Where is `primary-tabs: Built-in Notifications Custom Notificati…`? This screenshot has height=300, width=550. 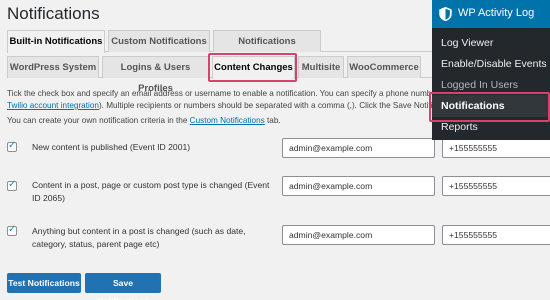 primary-tabs: Built-in Notifications Custom Notificati… is located at coordinates (219, 49).